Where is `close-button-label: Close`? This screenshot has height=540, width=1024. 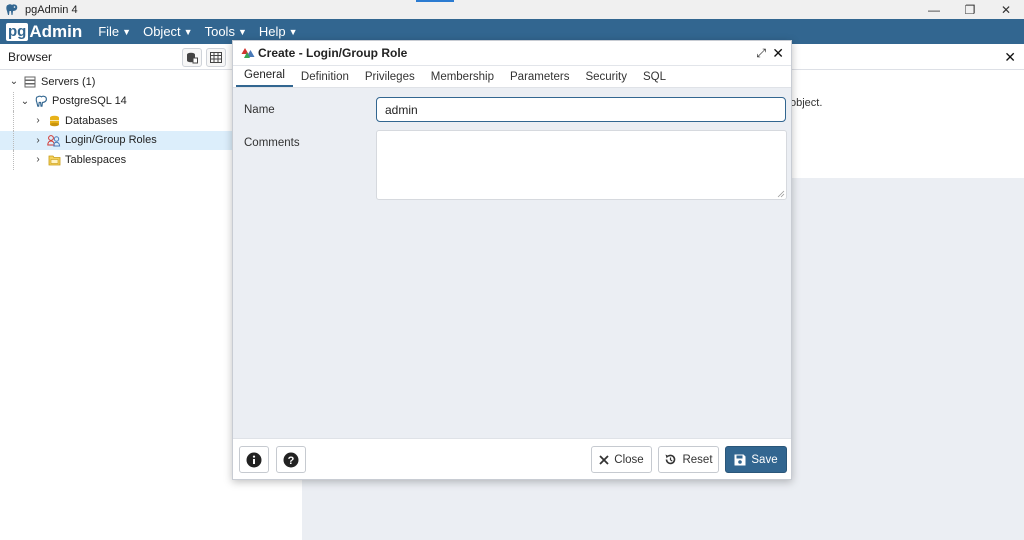 close-button-label: Close is located at coordinates (629, 459).